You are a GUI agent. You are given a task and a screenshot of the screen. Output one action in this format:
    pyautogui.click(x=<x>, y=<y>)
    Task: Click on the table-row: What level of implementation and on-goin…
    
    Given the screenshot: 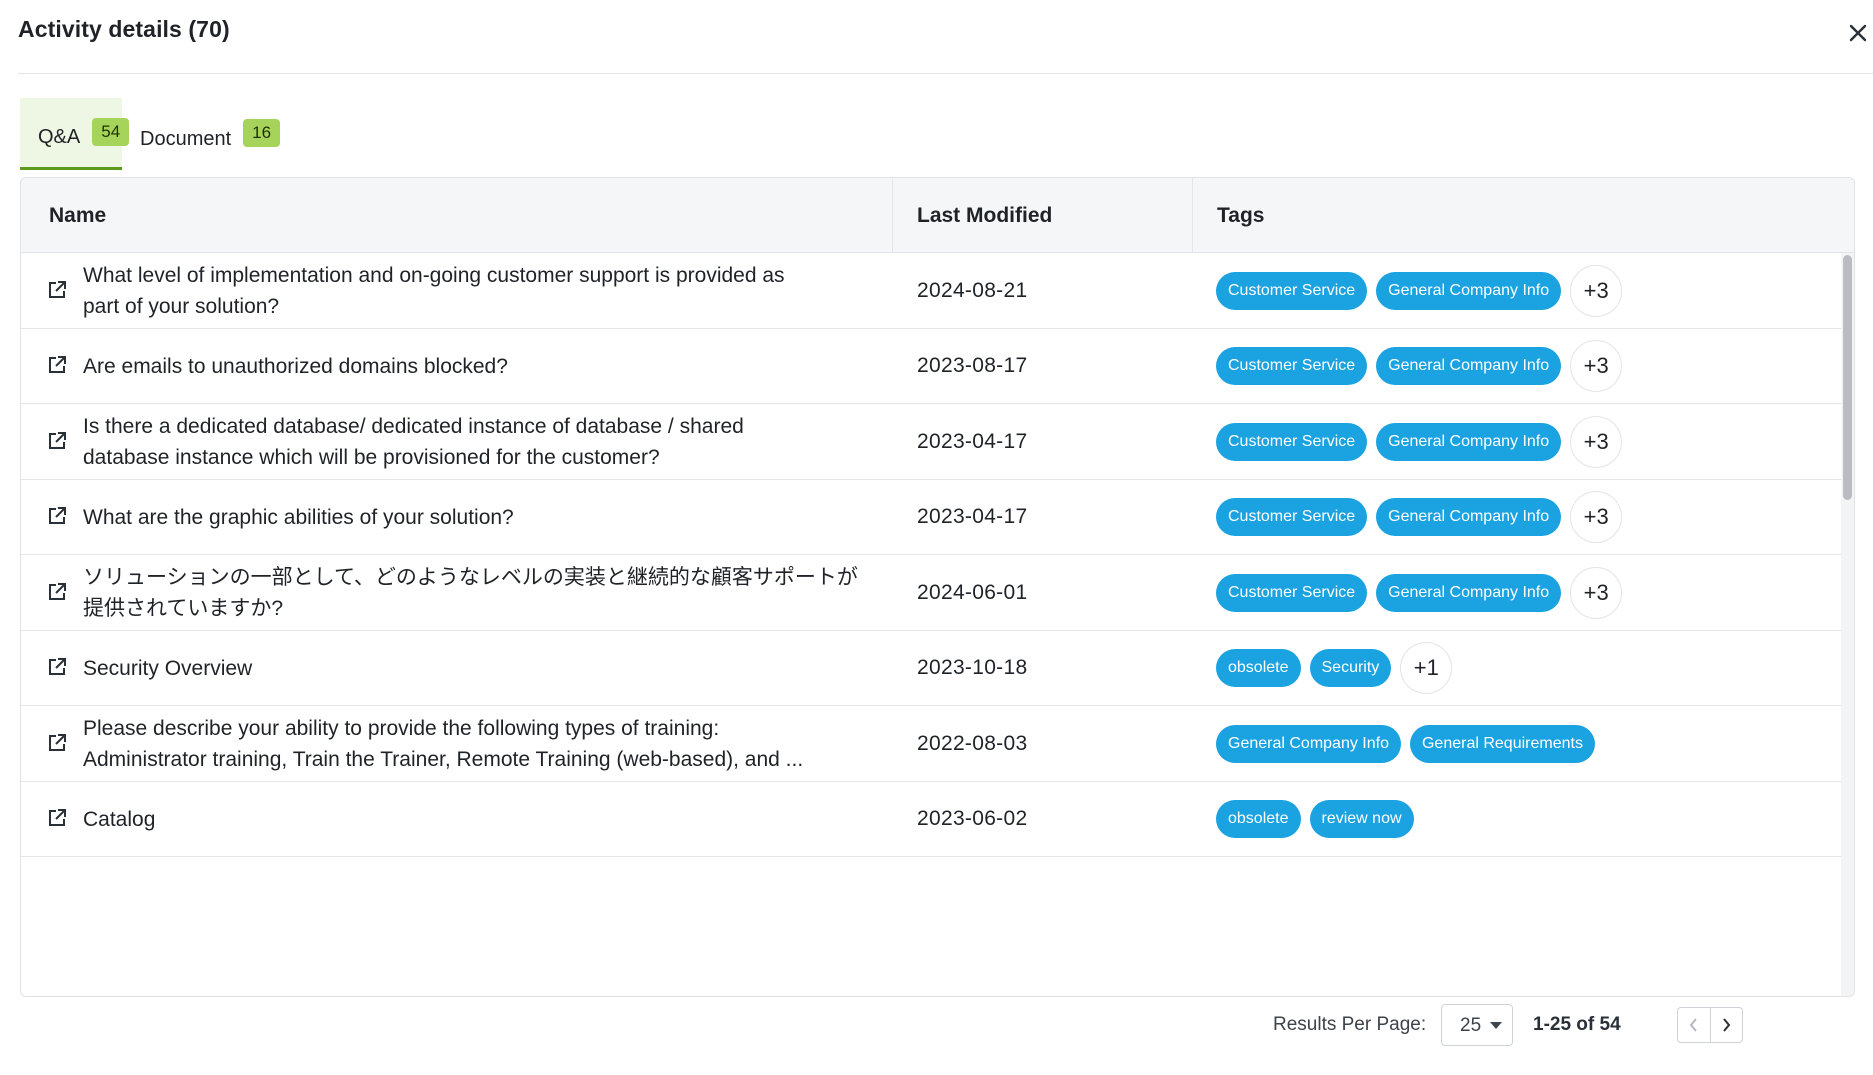 What is the action you would take?
    pyautogui.click(x=931, y=291)
    